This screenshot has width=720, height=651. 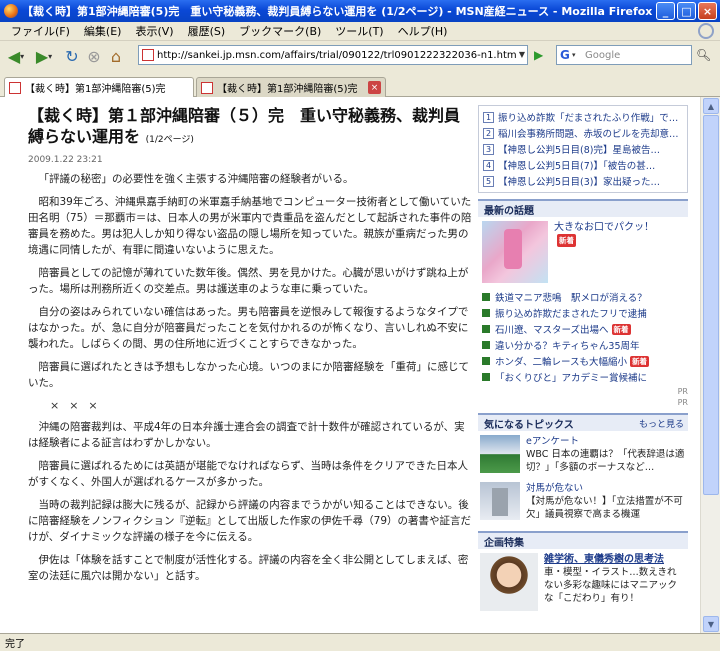 I want to click on status-text: 完了, so click(x=15, y=644).